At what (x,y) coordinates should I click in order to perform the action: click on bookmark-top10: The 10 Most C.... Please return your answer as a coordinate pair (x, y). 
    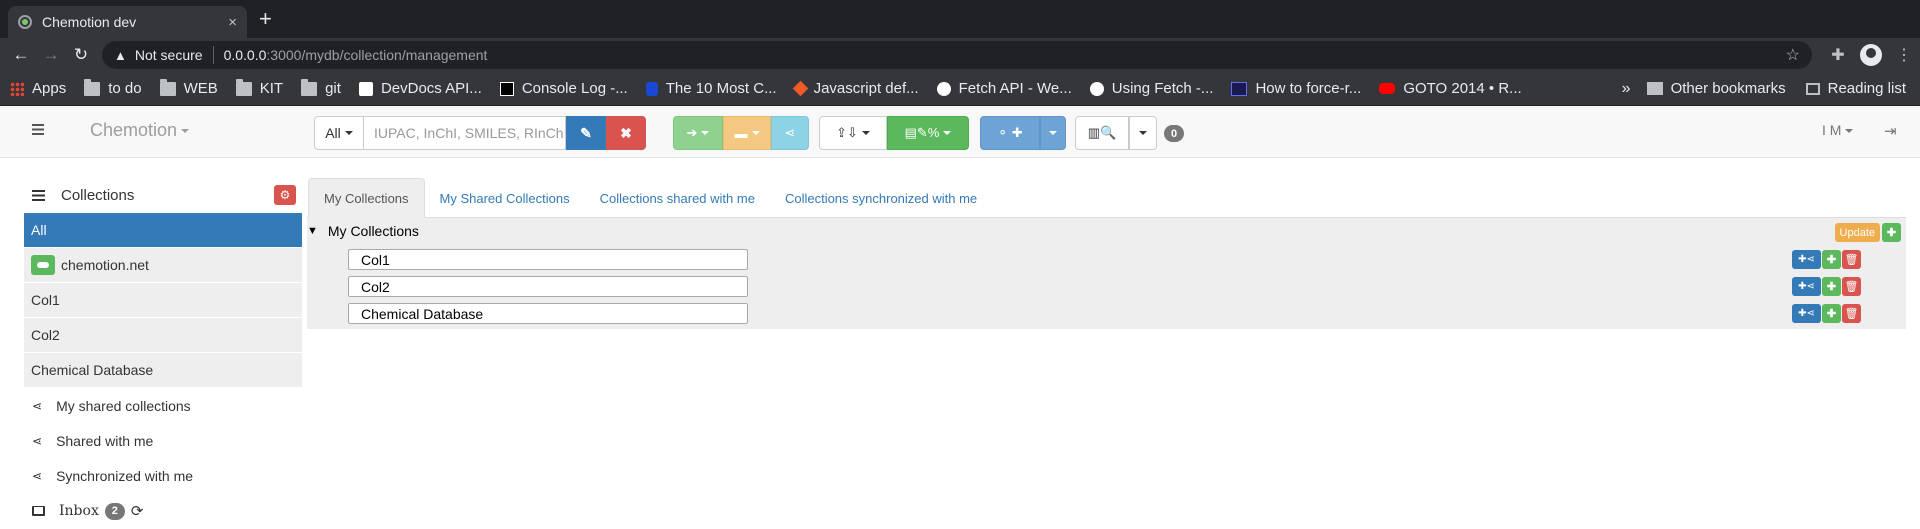
    Looking at the image, I should click on (711, 88).